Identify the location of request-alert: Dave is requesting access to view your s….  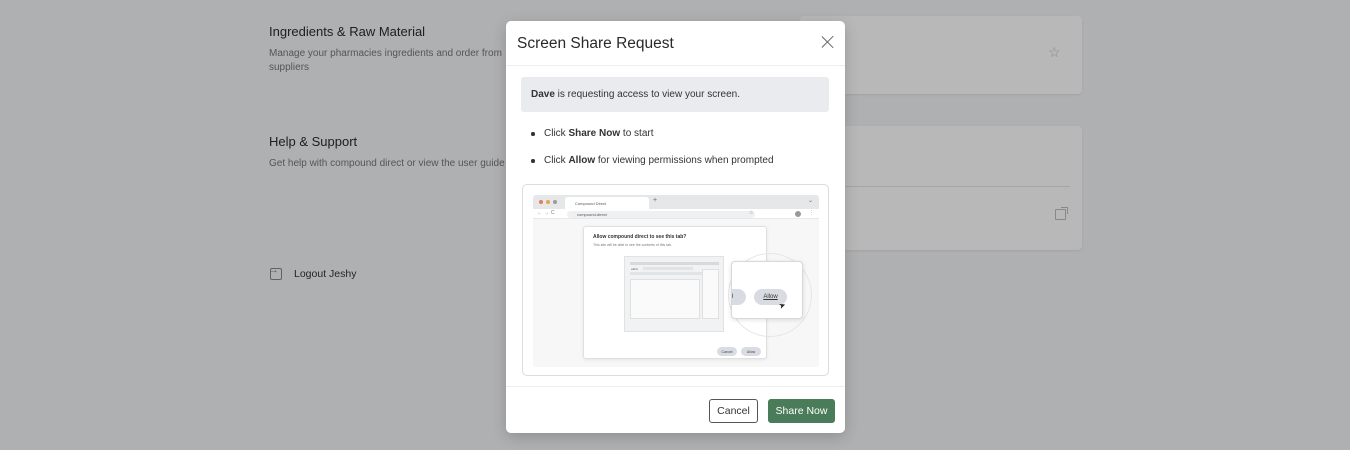
(675, 94).